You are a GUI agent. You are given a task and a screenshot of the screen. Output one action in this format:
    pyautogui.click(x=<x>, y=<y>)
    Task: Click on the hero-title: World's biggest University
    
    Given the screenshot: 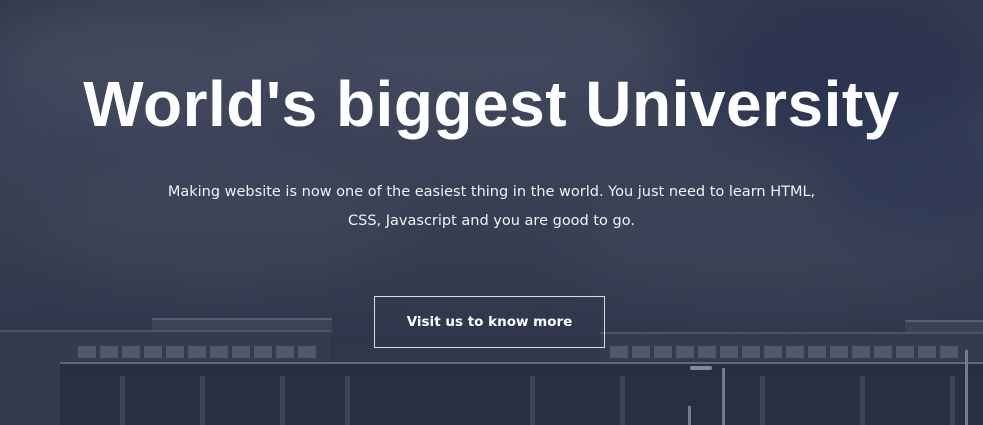 What is the action you would take?
    pyautogui.click(x=491, y=104)
    